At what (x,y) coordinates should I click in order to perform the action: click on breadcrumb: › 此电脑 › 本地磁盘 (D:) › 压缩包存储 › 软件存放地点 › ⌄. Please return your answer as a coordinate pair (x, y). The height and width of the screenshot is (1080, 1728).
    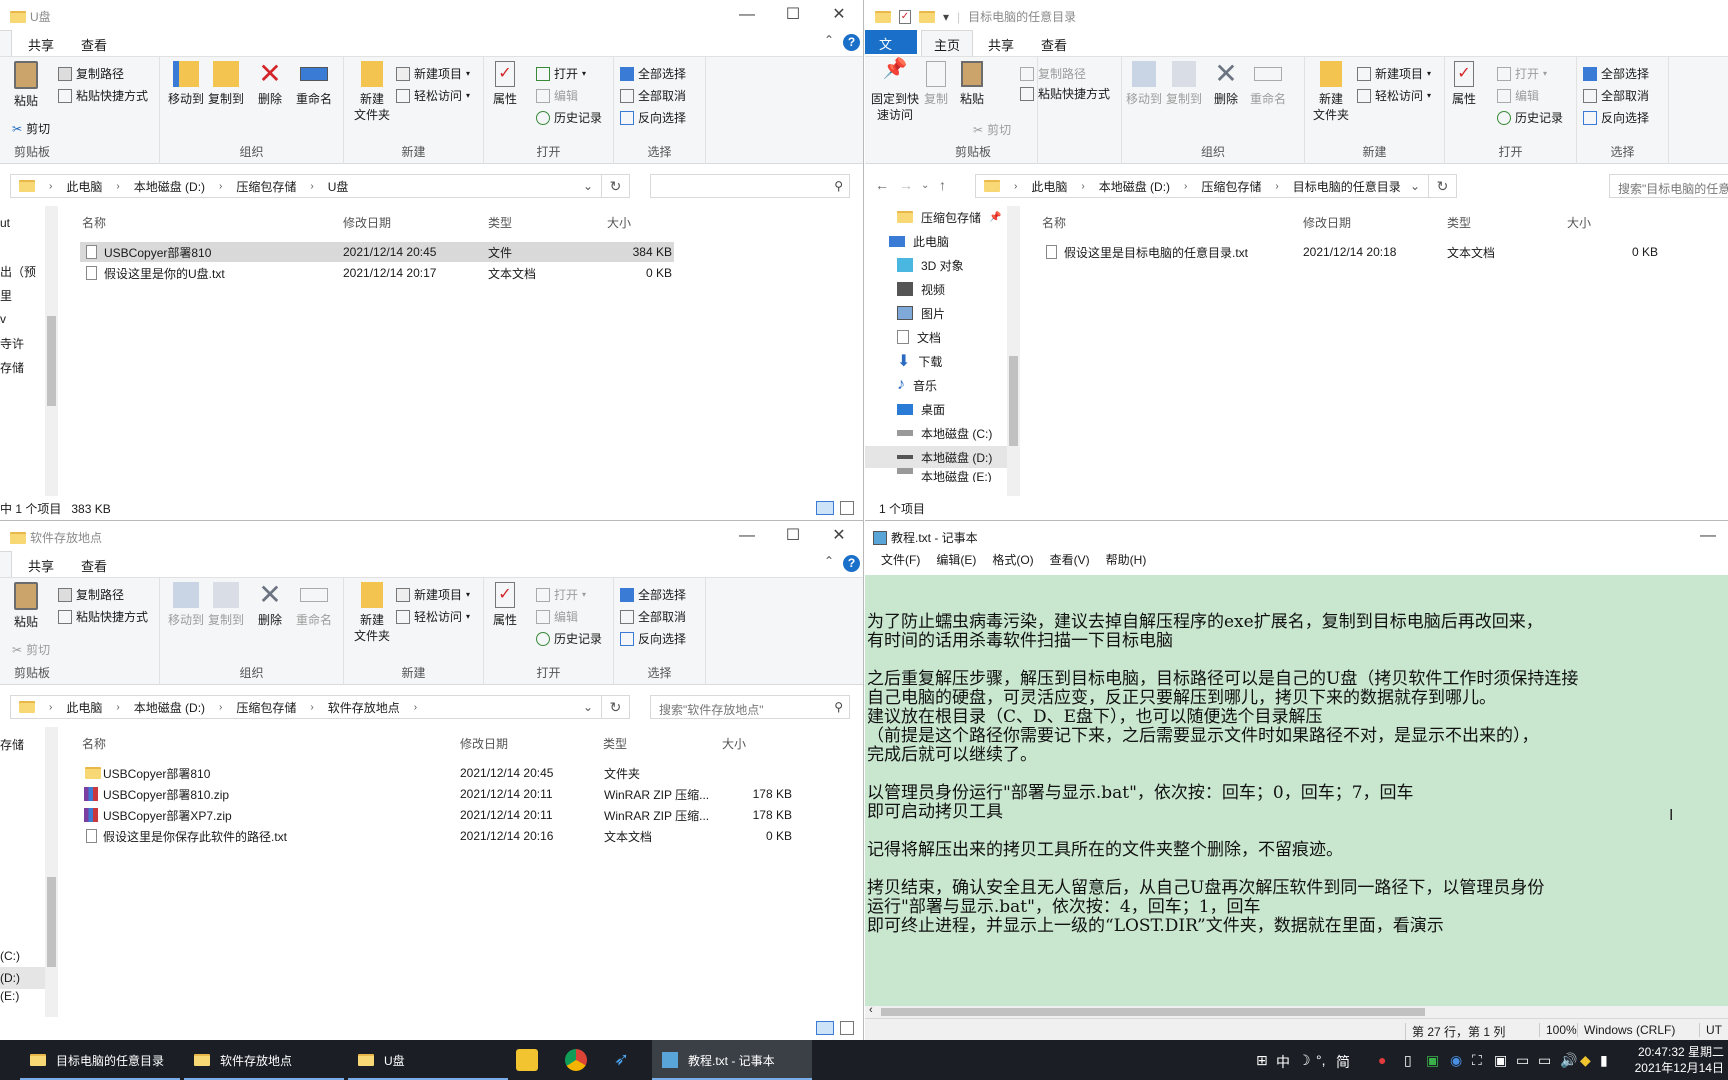
    Looking at the image, I should click on (306, 707).